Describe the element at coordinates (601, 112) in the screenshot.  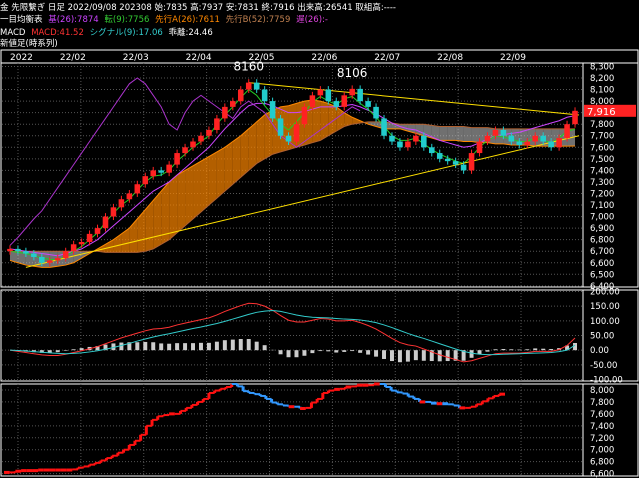
I see `last-price-label: 7,916` at that location.